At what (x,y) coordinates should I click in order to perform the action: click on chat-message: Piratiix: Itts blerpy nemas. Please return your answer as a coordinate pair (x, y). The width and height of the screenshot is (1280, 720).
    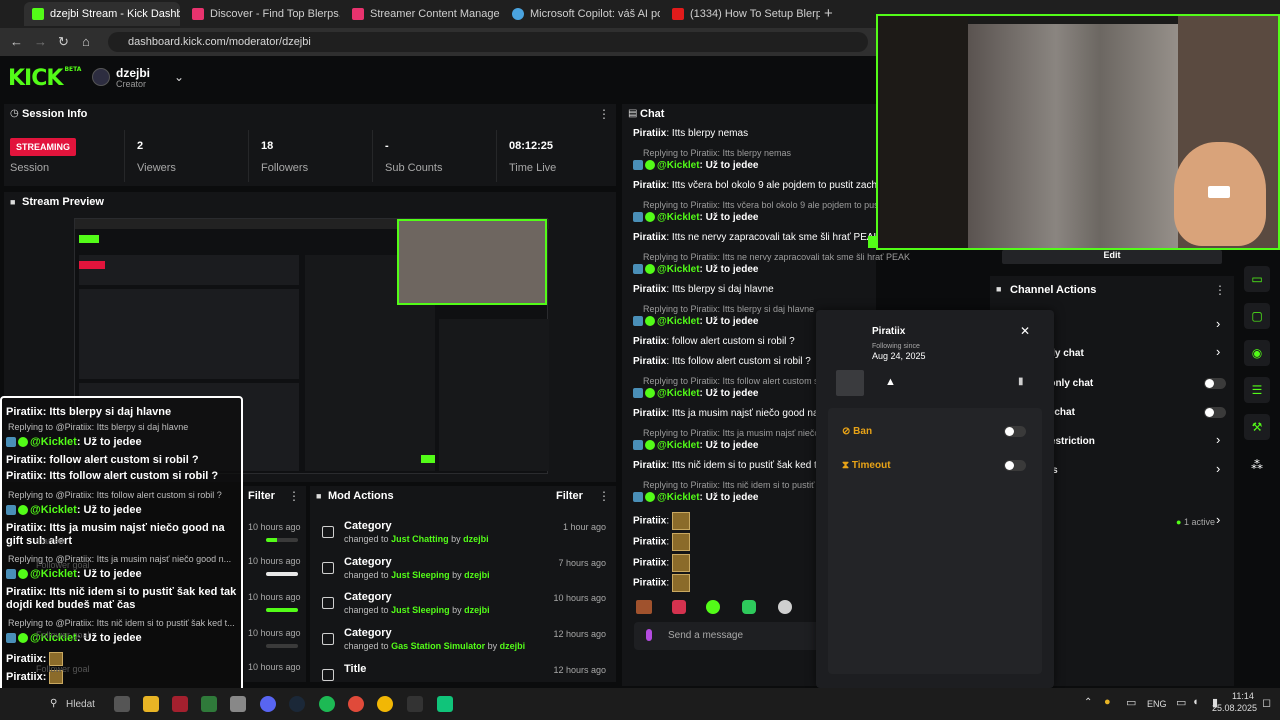
    Looking at the image, I should click on (690, 133).